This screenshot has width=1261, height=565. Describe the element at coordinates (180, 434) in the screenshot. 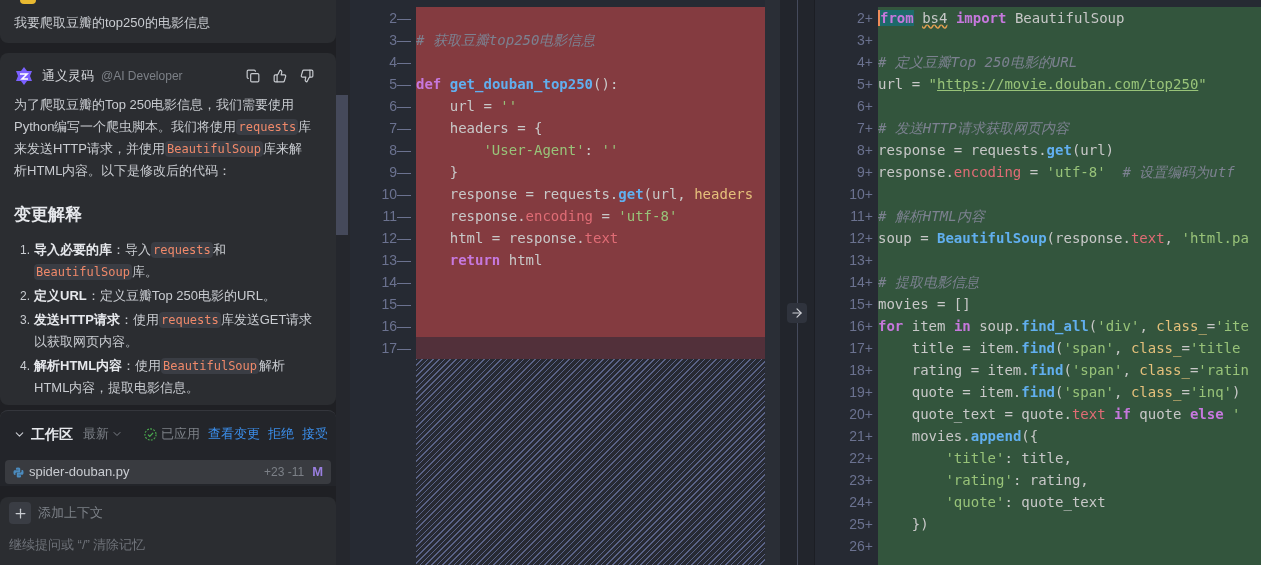

I see `status-text: 已应用` at that location.